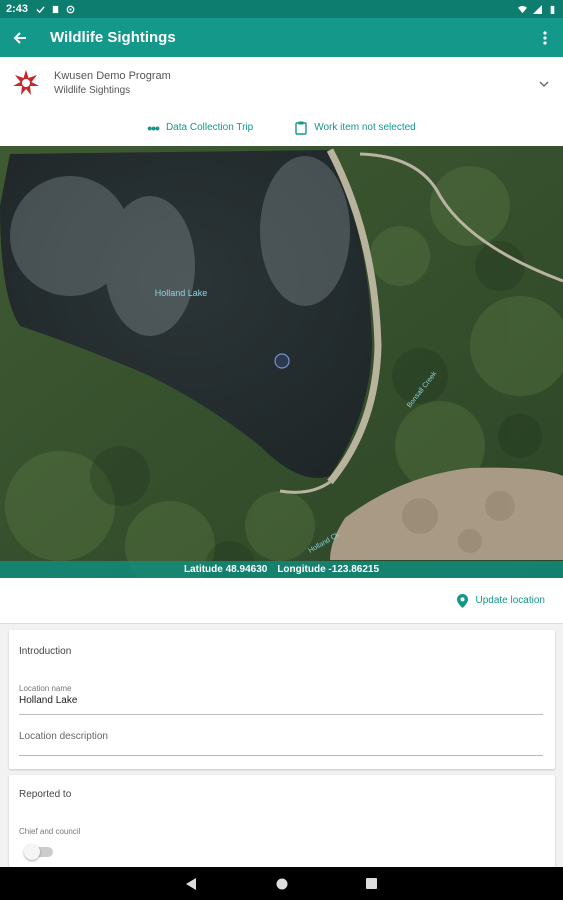  Describe the element at coordinates (544, 83) in the screenshot. I see `chevron-down-icon` at that location.